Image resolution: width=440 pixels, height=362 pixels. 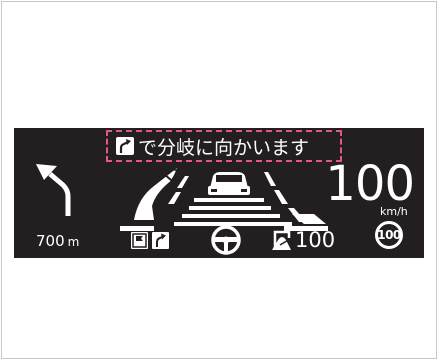 I want to click on current-speed: 100, so click(x=370, y=184).